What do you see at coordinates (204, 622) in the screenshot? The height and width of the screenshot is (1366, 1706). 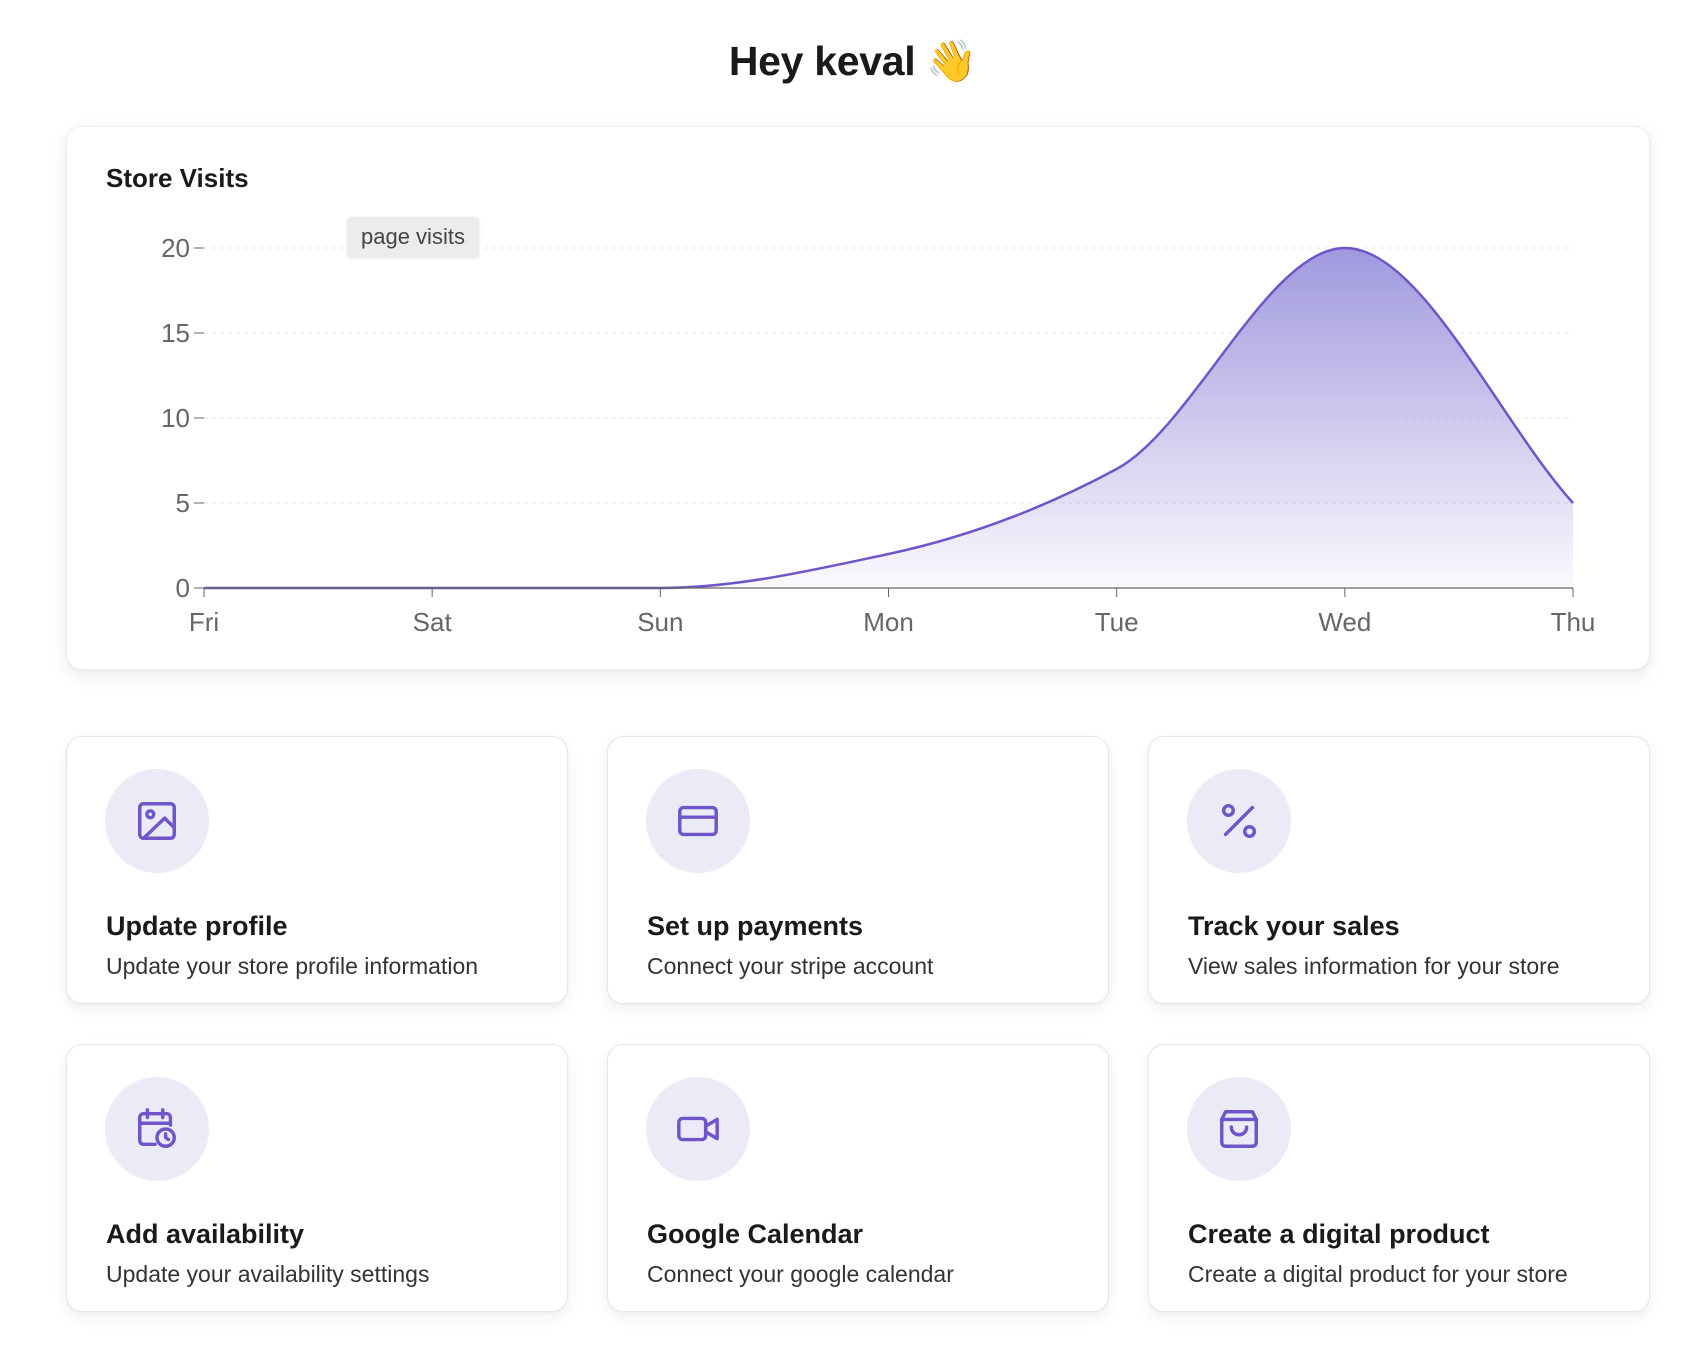 I see `x-tick-label-fri: Fri` at bounding box center [204, 622].